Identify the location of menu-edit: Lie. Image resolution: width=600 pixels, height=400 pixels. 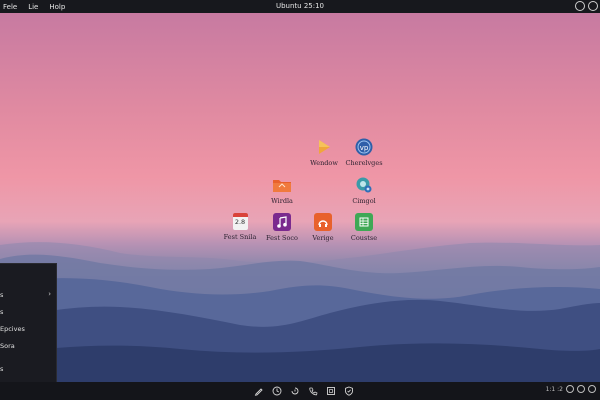
(33, 7).